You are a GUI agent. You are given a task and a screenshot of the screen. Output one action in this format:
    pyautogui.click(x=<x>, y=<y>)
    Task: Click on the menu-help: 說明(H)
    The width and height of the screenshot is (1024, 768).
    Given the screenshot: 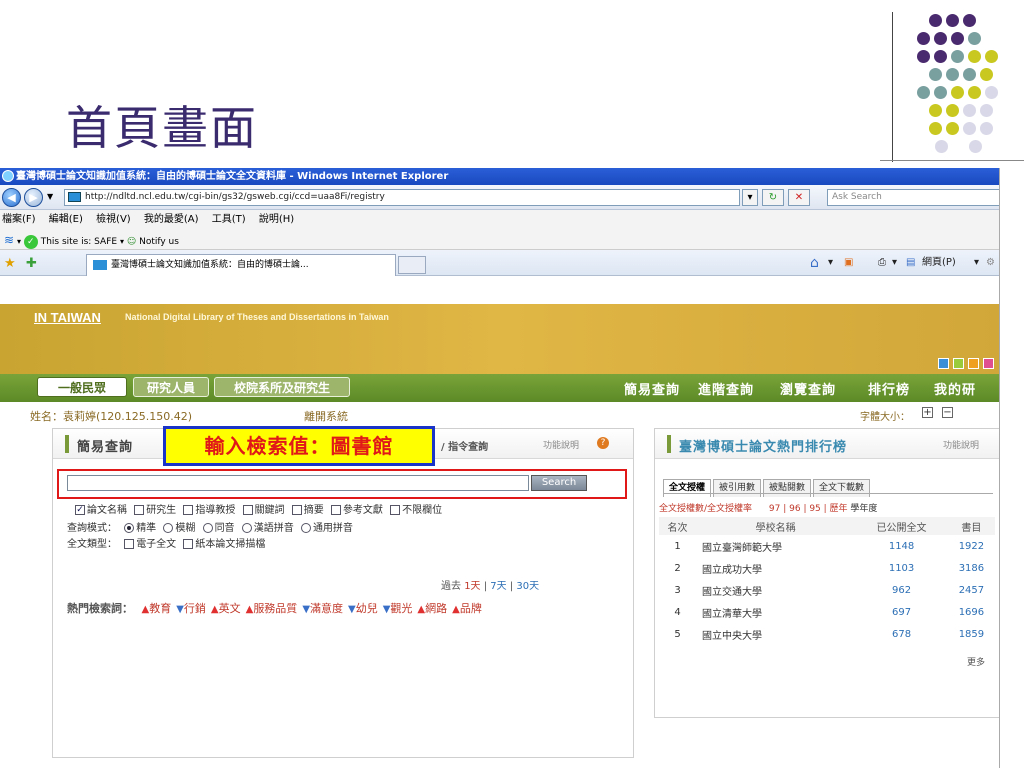 What is the action you would take?
    pyautogui.click(x=276, y=219)
    